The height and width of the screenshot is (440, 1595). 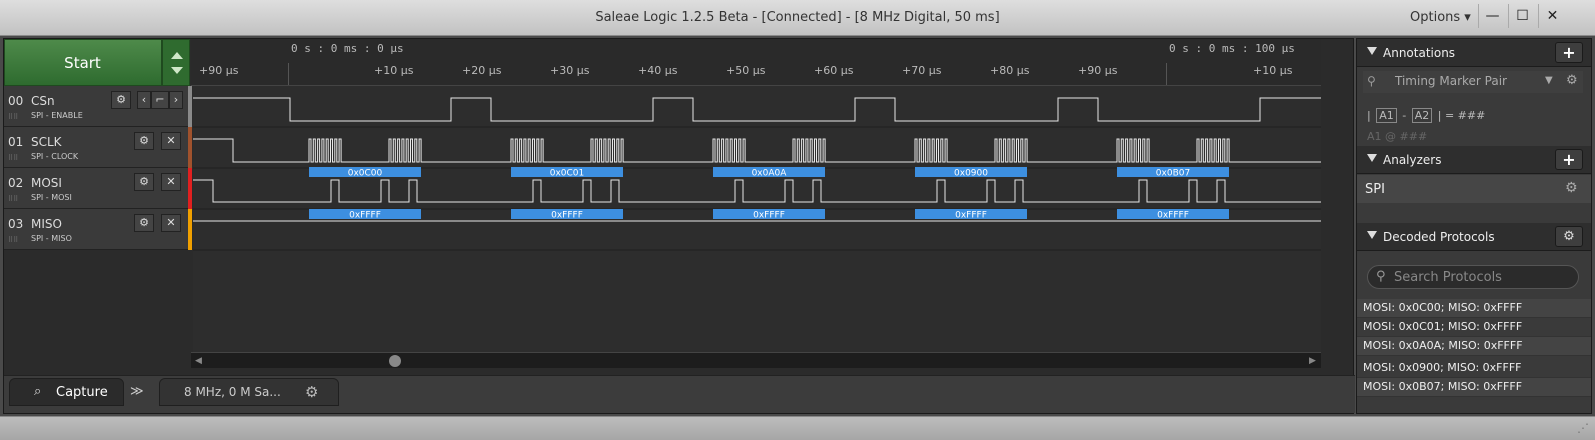 I want to click on options-menu: Options ▾, so click(x=1440, y=17).